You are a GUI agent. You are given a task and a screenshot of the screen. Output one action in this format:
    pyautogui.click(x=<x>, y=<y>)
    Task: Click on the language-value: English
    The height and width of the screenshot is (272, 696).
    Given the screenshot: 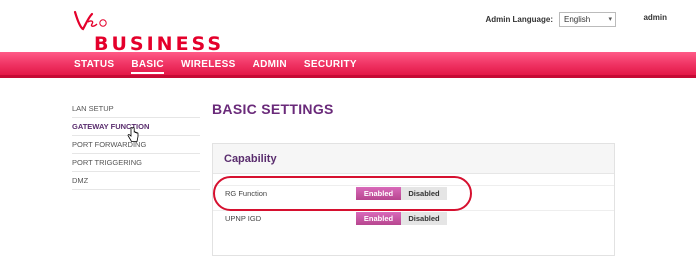 What is the action you would take?
    pyautogui.click(x=577, y=19)
    